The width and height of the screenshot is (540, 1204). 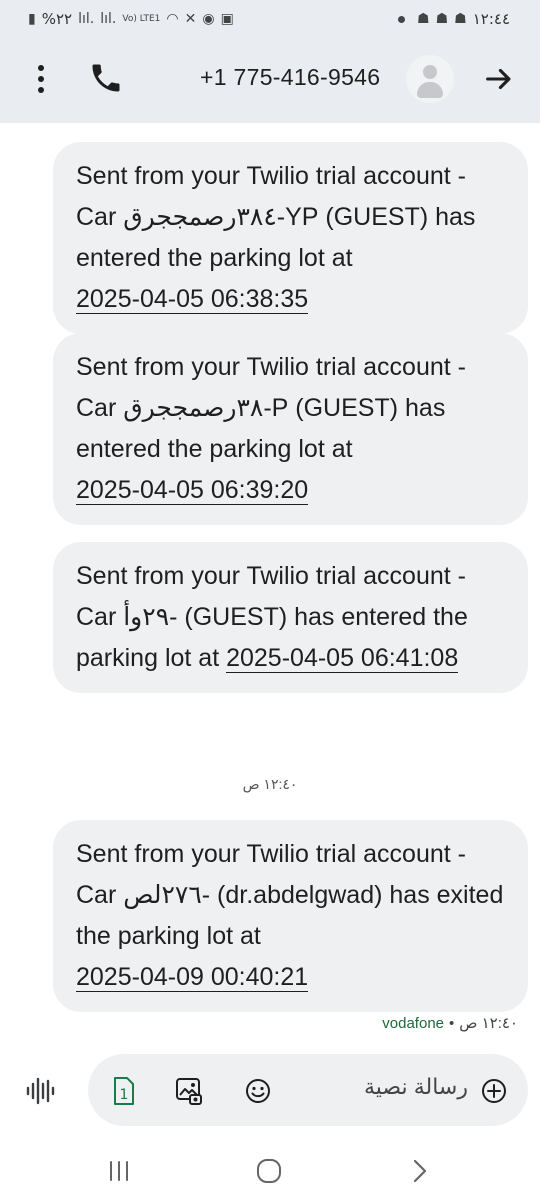 What do you see at coordinates (491, 19) in the screenshot?
I see `status-time: ١٢:٤٤` at bounding box center [491, 19].